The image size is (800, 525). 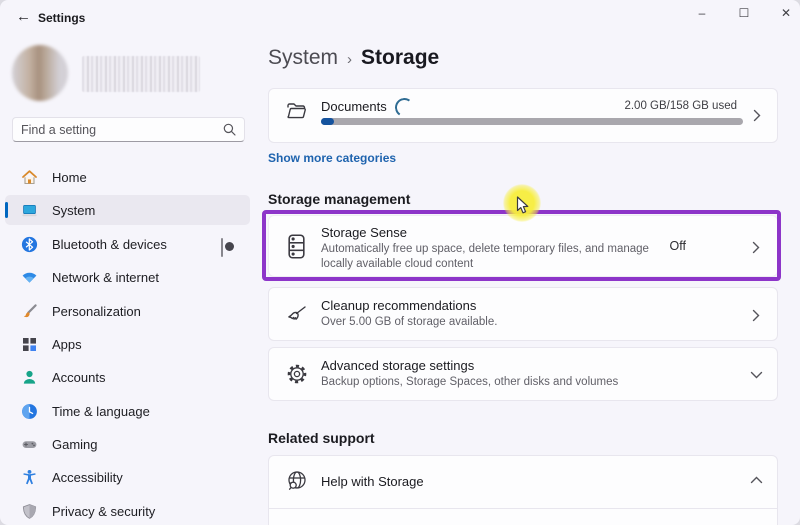 I want to click on cleanup-title: Cleanup recommendations, so click(x=399, y=305).